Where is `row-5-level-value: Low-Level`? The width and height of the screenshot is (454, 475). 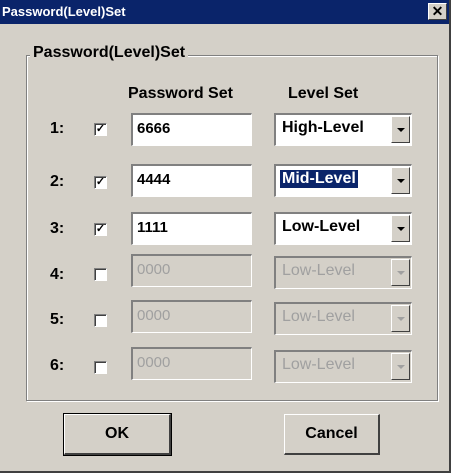 row-5-level-value: Low-Level is located at coordinates (318, 316).